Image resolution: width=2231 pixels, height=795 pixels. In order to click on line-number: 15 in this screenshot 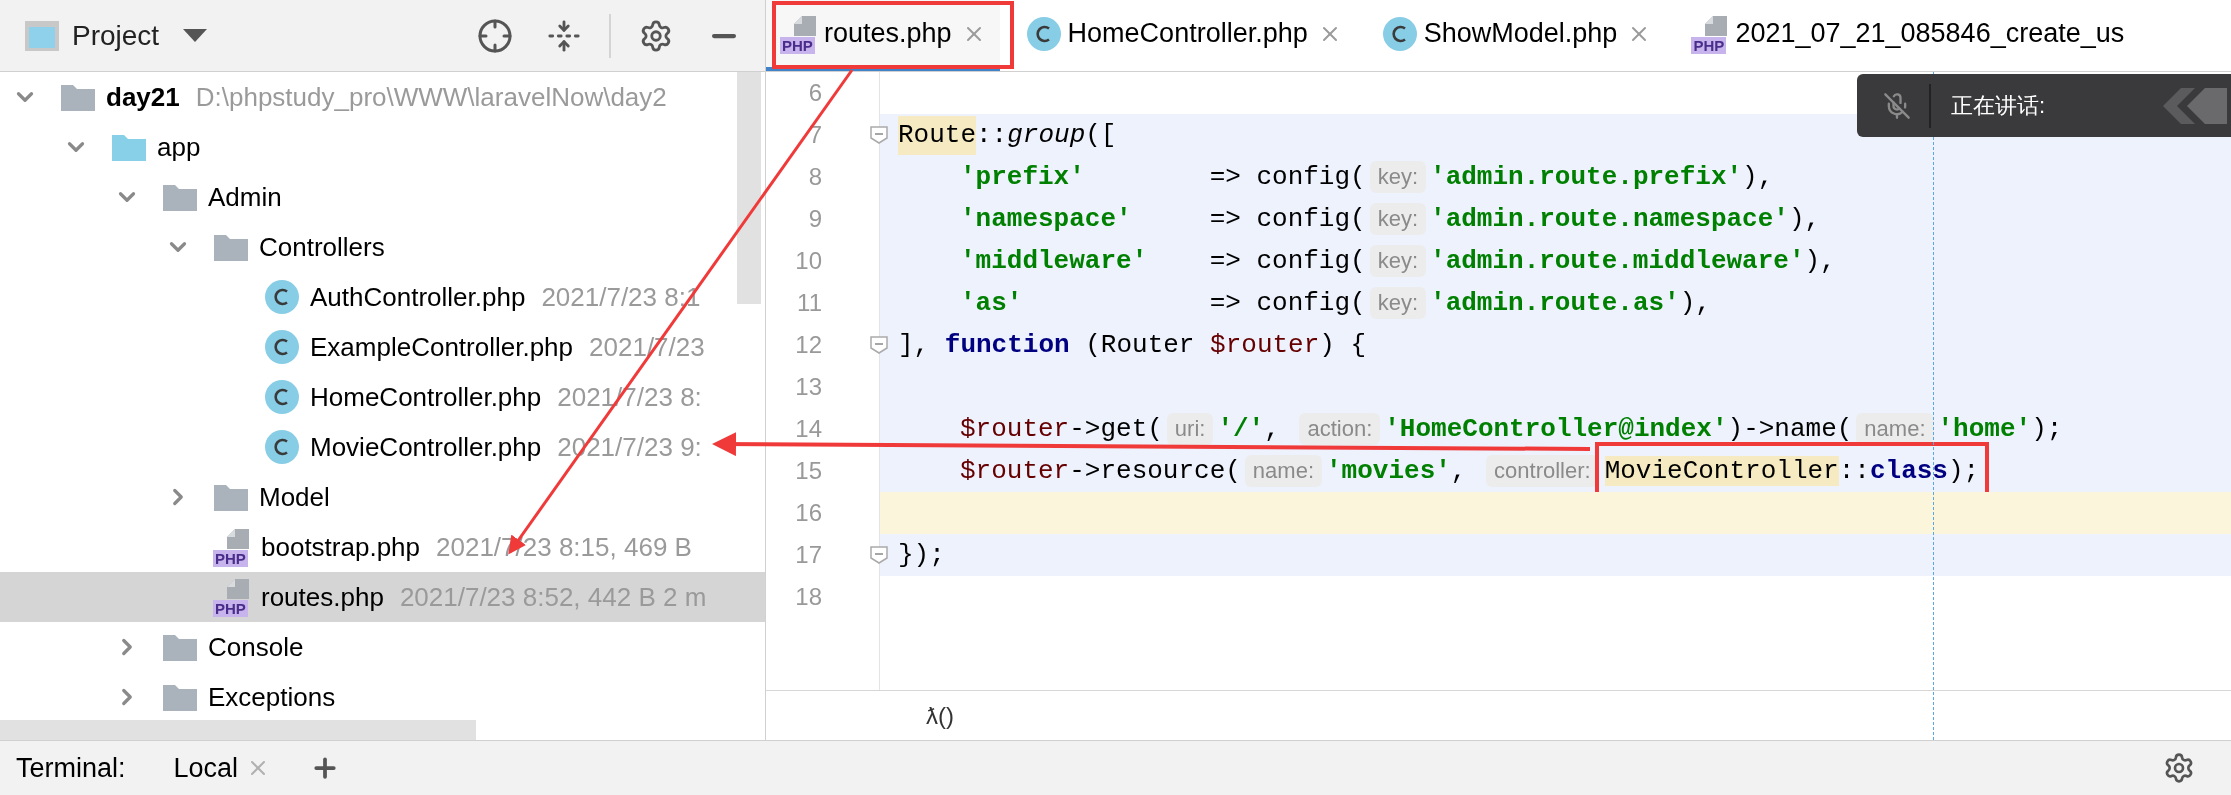, I will do `click(808, 471)`.